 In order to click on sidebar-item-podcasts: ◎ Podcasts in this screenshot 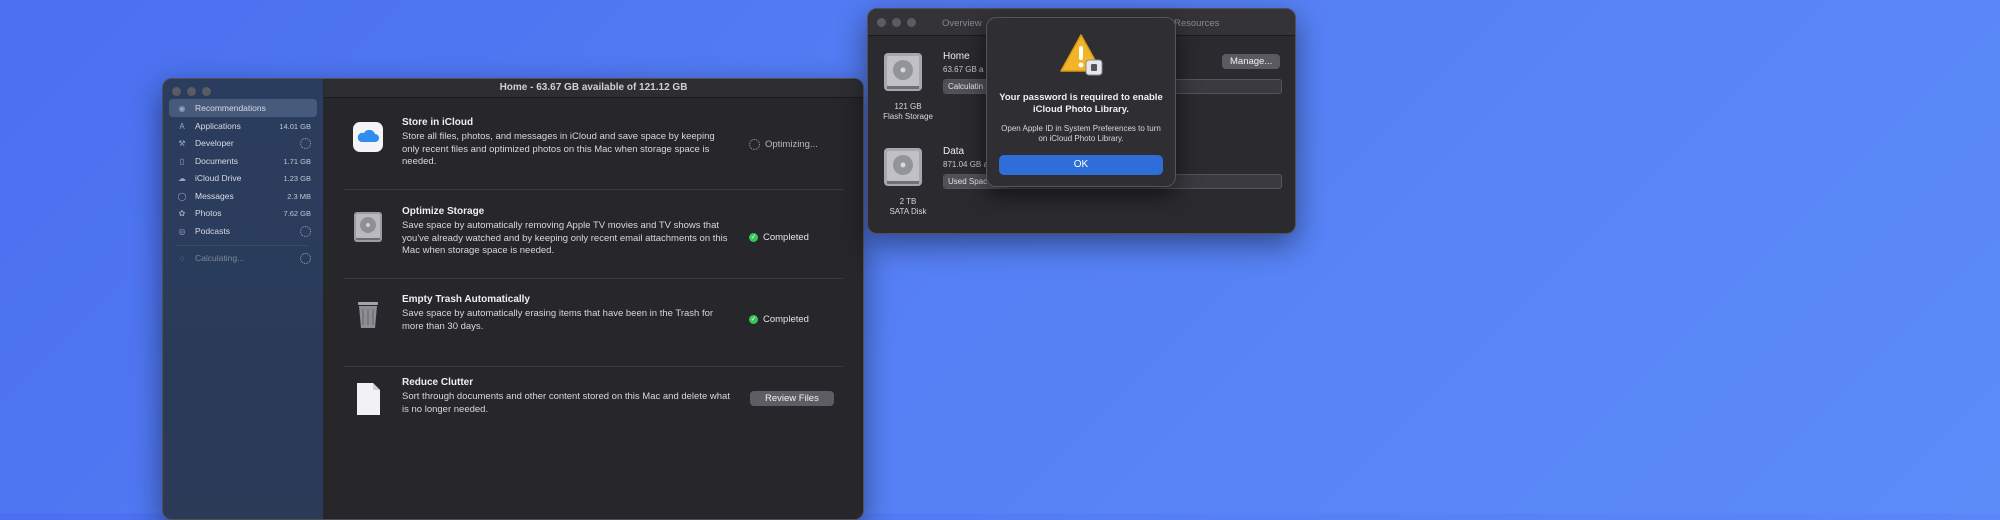, I will do `click(243, 231)`.